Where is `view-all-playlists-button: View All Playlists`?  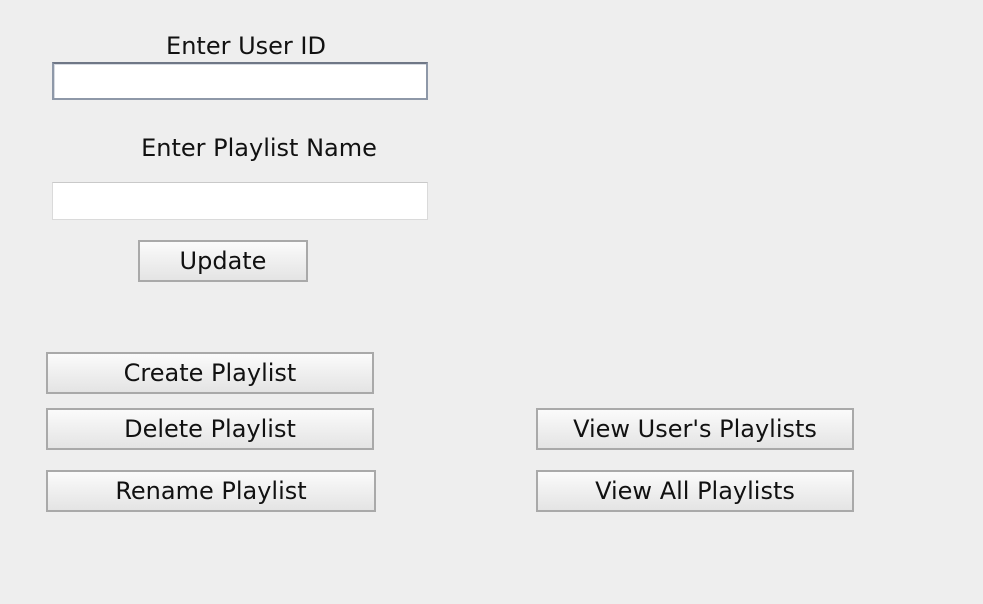 view-all-playlists-button: View All Playlists is located at coordinates (695, 491).